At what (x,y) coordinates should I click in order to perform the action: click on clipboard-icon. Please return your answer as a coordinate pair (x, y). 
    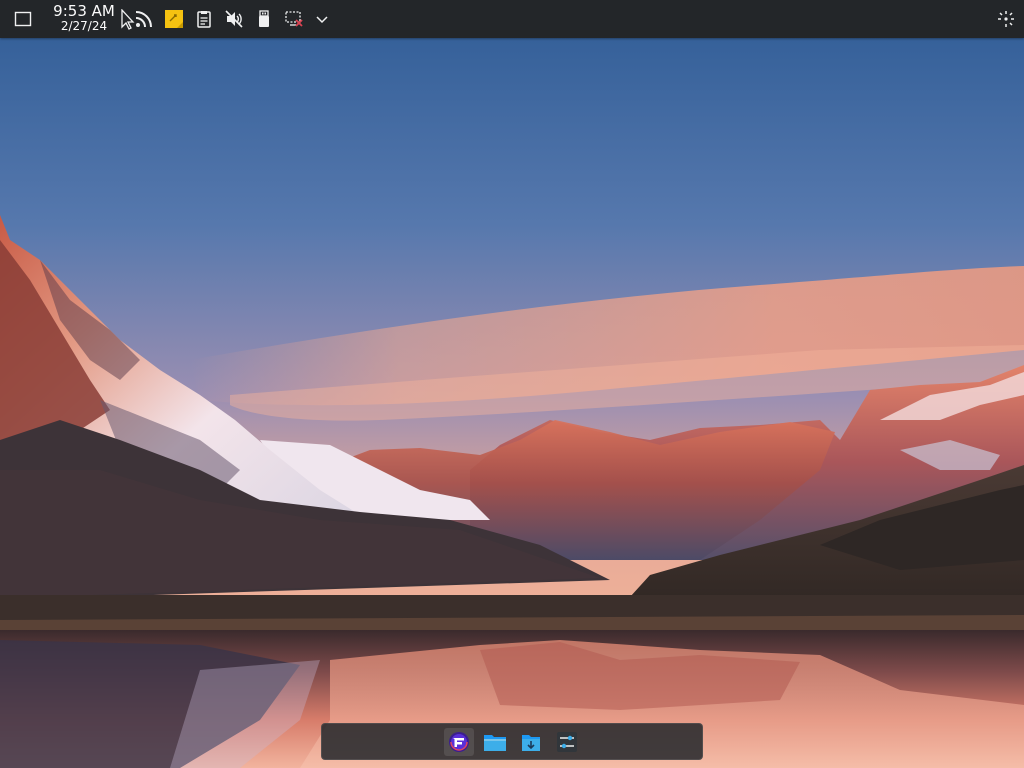
    Looking at the image, I should click on (204, 19).